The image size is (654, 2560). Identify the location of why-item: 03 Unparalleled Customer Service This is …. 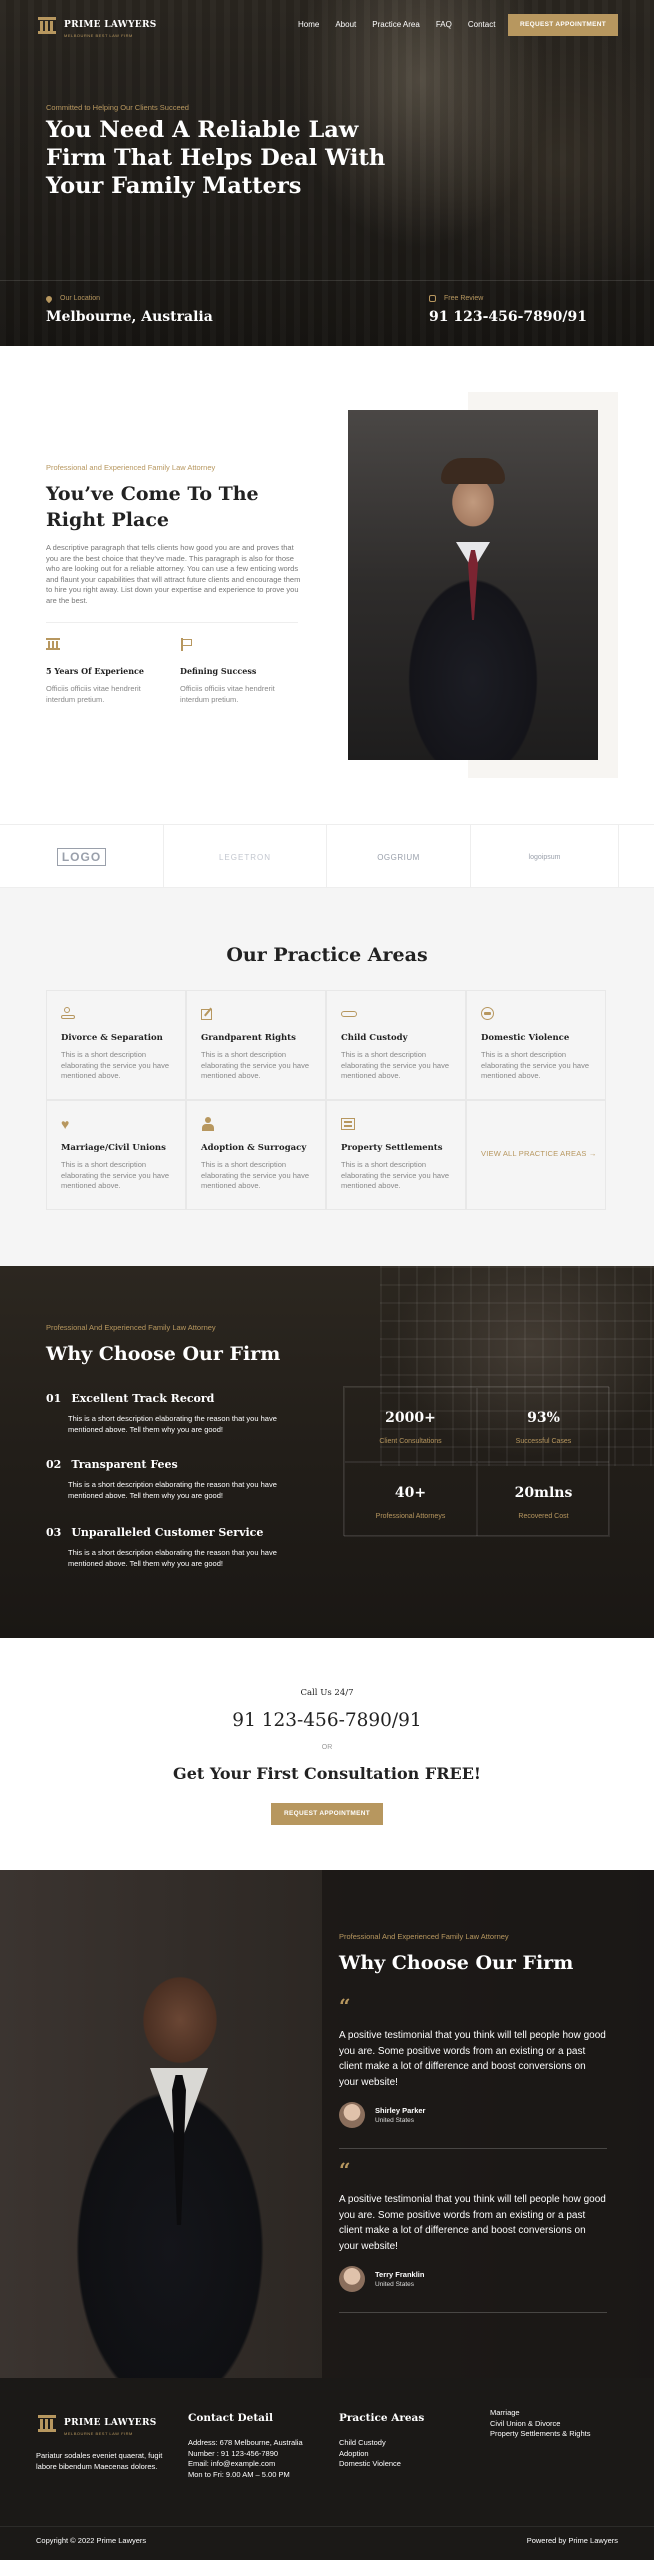
(176, 1547).